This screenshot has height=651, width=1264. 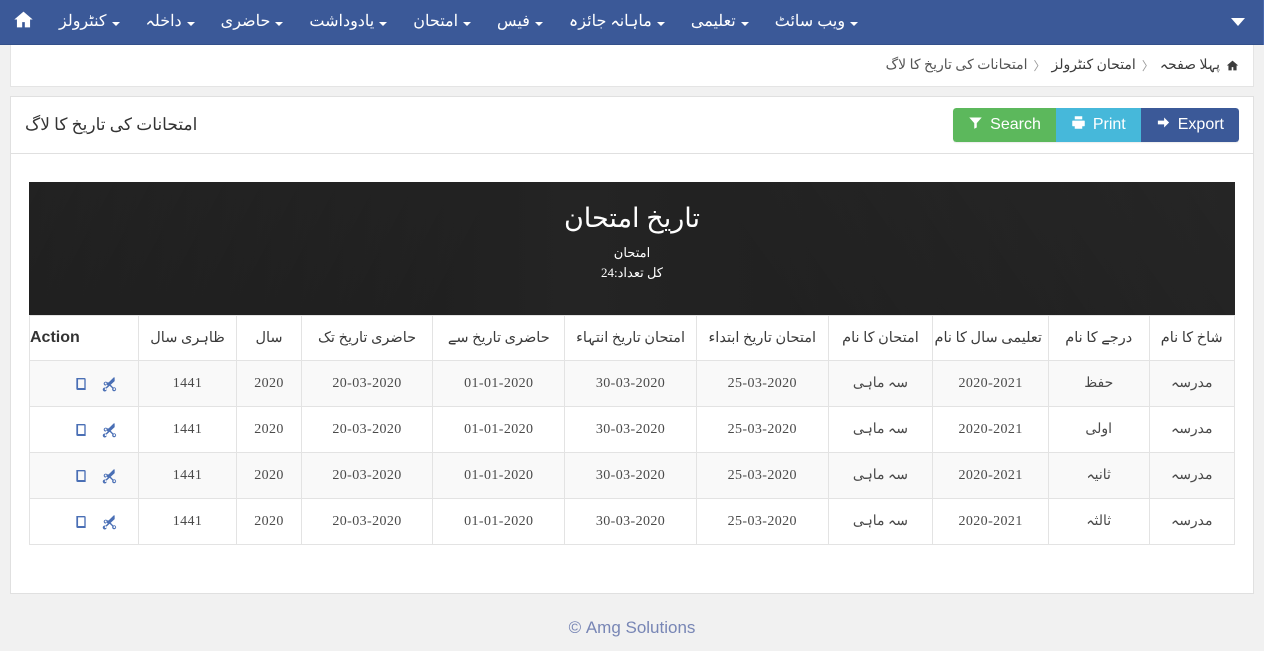 What do you see at coordinates (1191, 338) in the screenshot?
I see `column-header-branch-name: شاخ کا نام` at bounding box center [1191, 338].